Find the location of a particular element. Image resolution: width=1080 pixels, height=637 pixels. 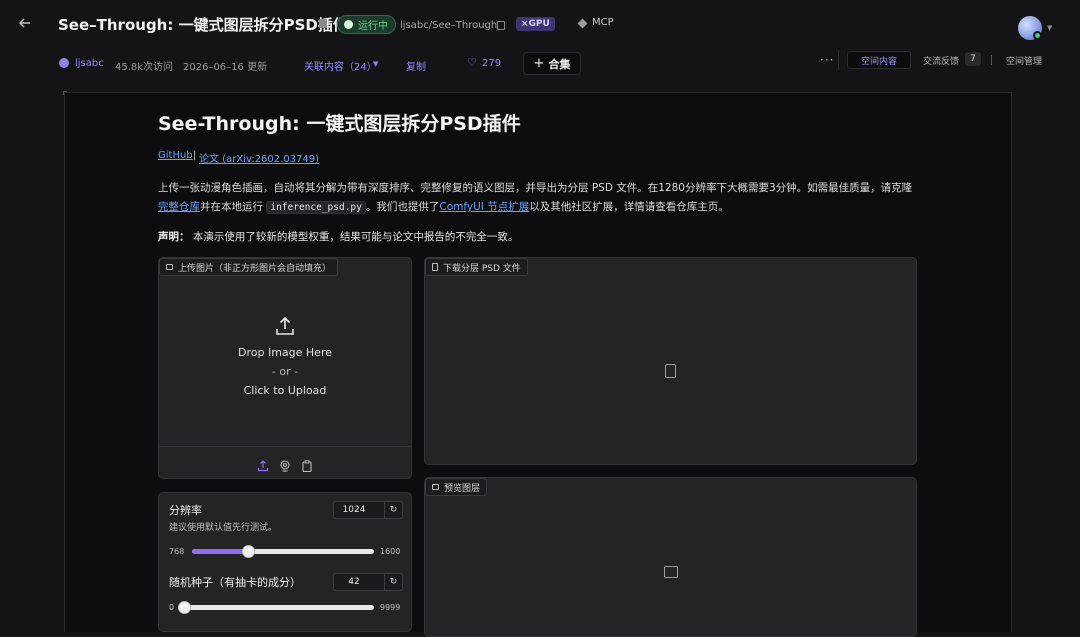

mcp-icon is located at coordinates (582, 23).